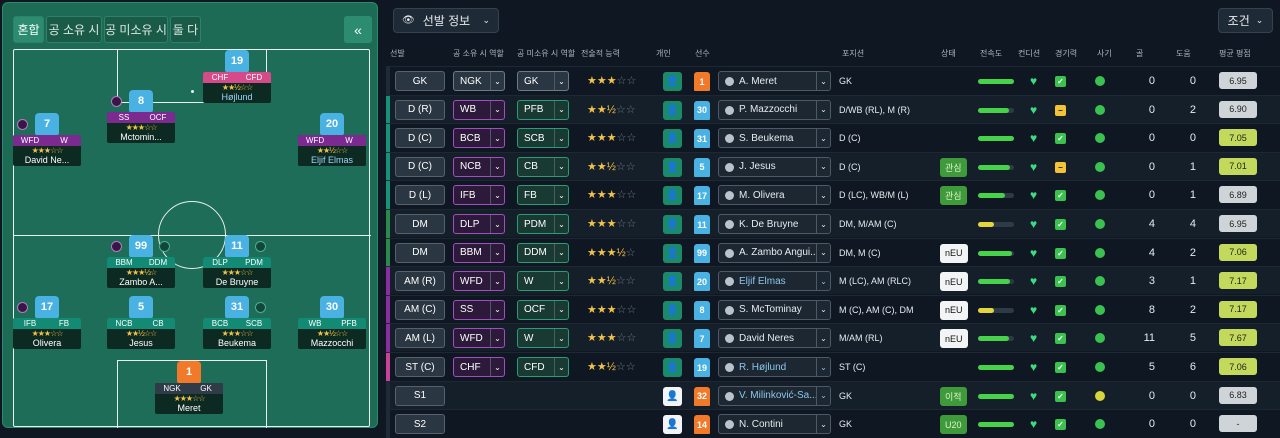  Describe the element at coordinates (446, 20) in the screenshot. I see `lineup-info-dropdown: 👁 선발 정보 ⌄` at that location.